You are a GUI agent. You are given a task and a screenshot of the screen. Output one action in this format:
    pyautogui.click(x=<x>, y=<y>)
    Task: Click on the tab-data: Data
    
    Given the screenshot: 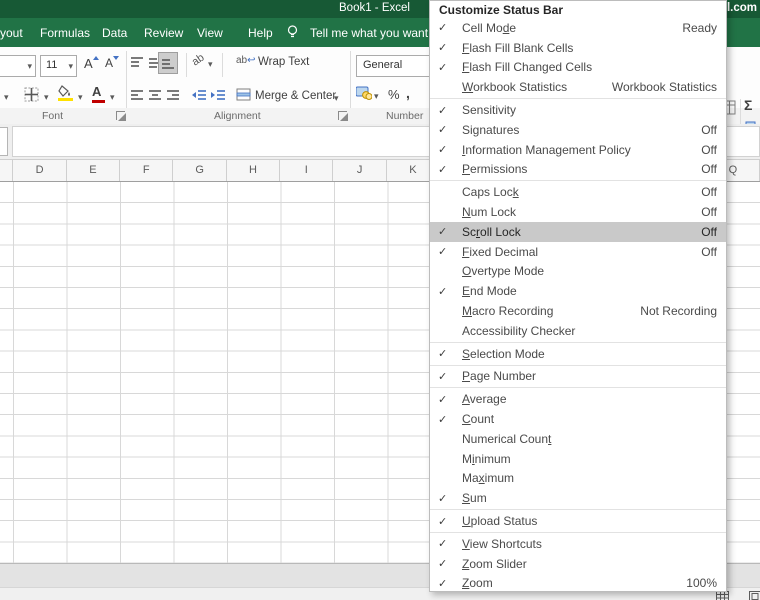 What is the action you would take?
    pyautogui.click(x=114, y=33)
    